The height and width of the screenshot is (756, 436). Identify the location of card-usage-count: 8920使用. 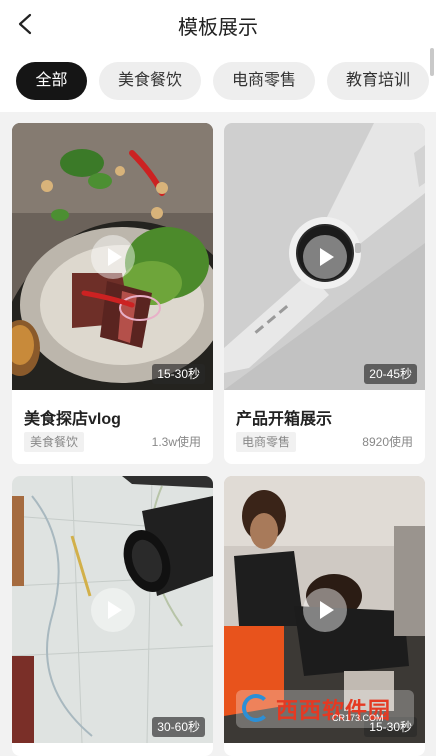
(387, 442).